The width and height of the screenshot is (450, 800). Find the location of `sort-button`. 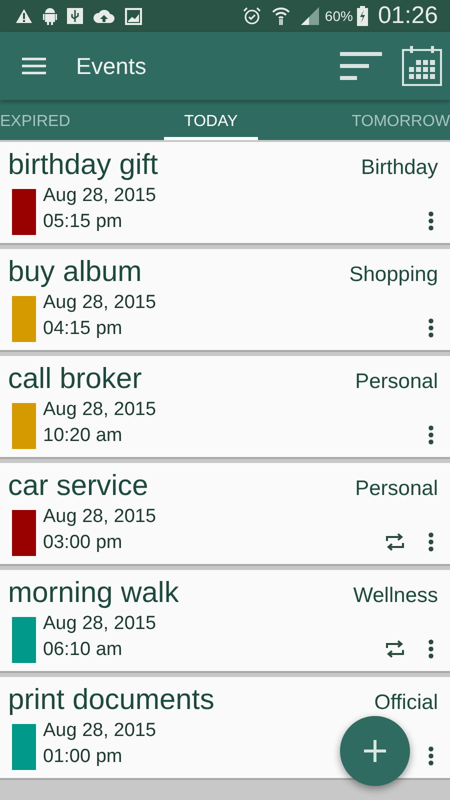

sort-button is located at coordinates (361, 66).